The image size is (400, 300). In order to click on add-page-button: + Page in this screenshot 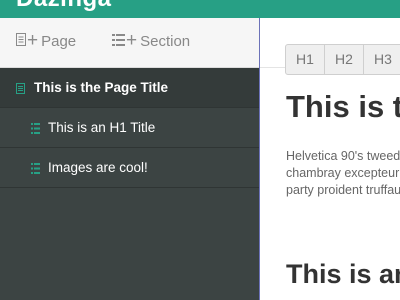, I will do `click(46, 42)`.